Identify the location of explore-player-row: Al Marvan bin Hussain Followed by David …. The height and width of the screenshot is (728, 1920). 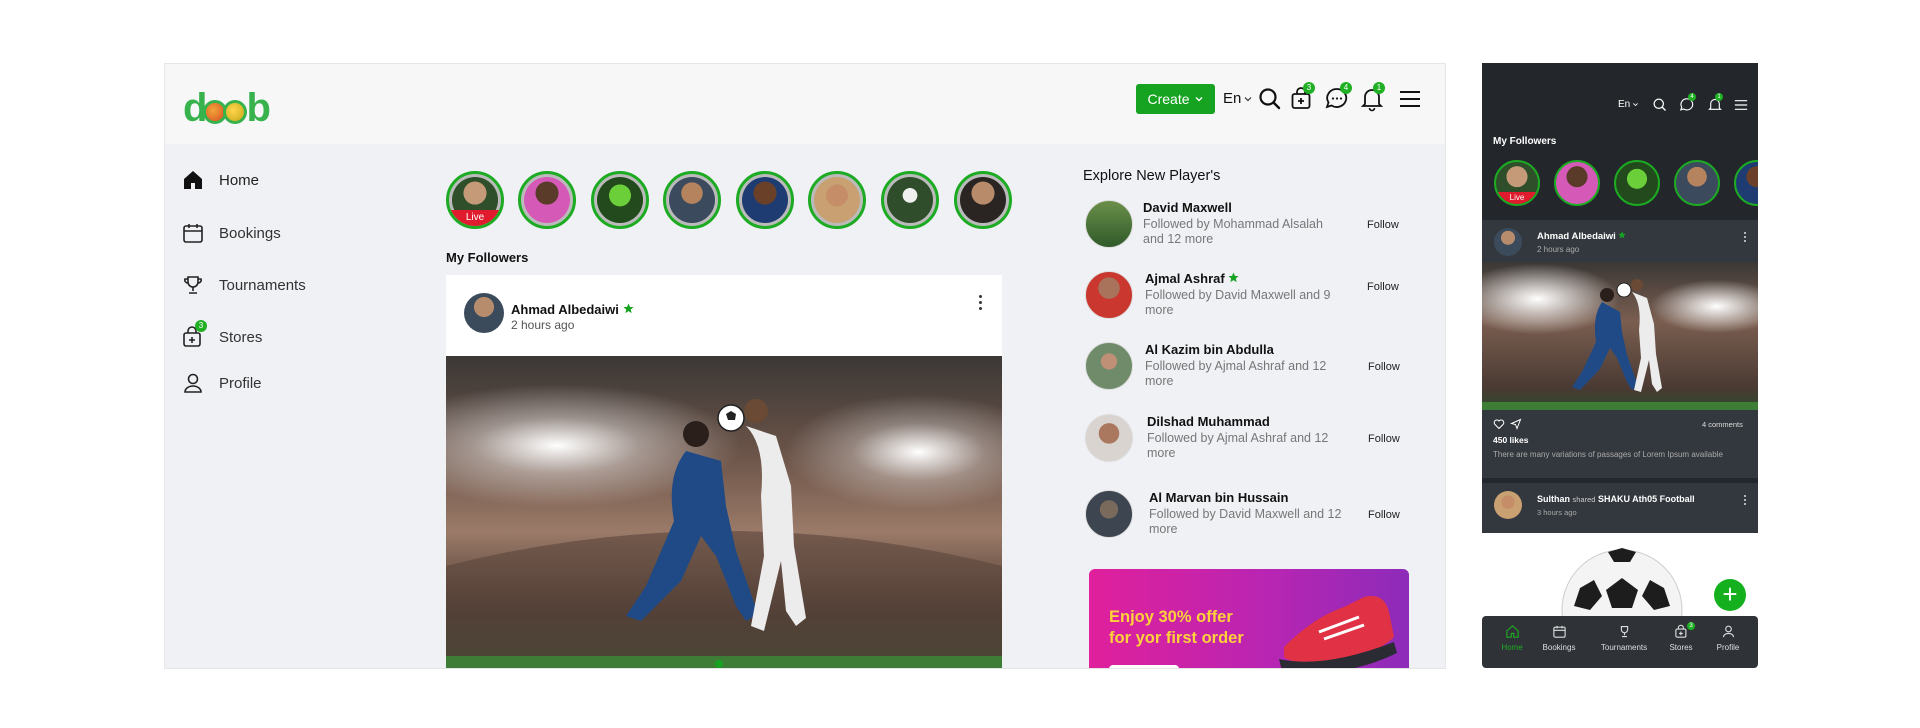
(1255, 520).